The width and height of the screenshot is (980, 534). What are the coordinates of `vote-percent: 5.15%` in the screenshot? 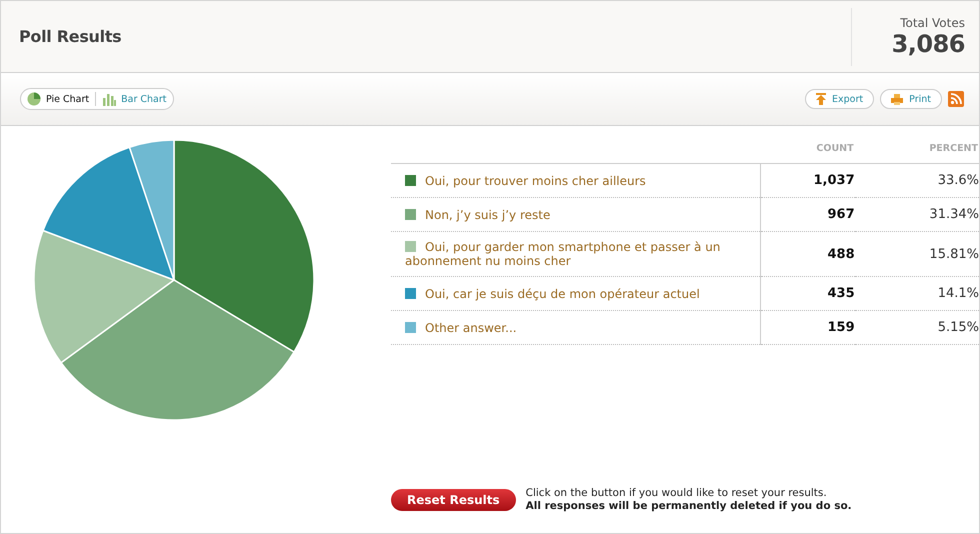 It's located at (958, 327).